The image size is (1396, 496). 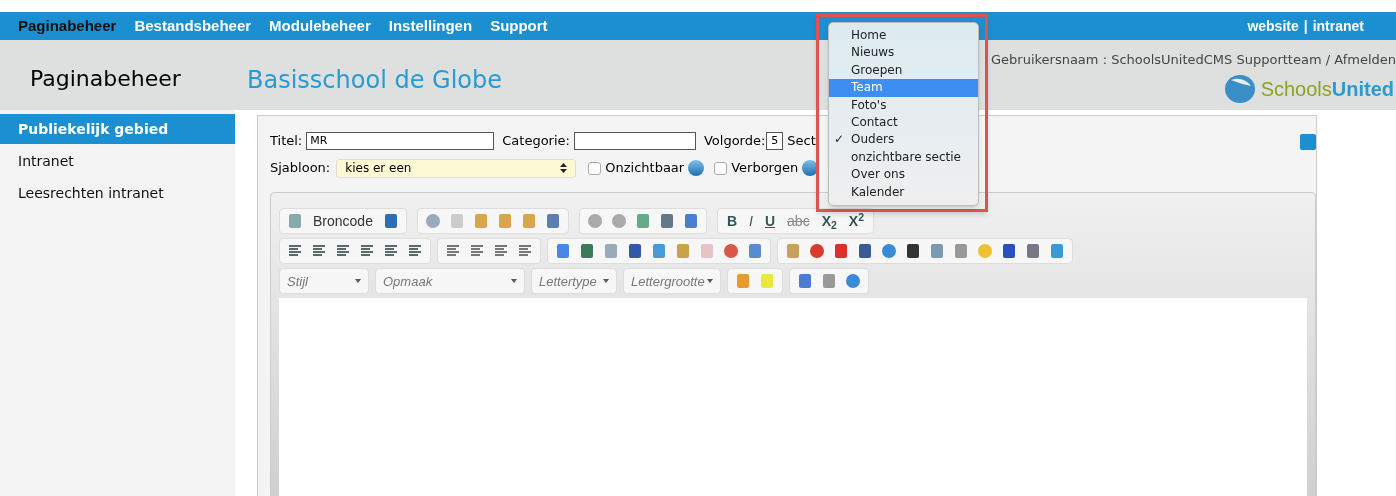 What do you see at coordinates (1239, 88) in the screenshot?
I see `globe-logo-icon` at bounding box center [1239, 88].